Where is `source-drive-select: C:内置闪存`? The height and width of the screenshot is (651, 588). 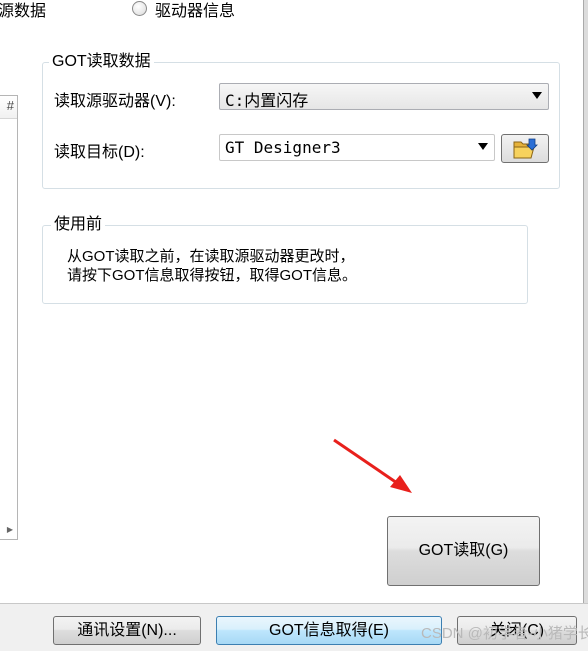 source-drive-select: C:内置闪存 is located at coordinates (384, 96).